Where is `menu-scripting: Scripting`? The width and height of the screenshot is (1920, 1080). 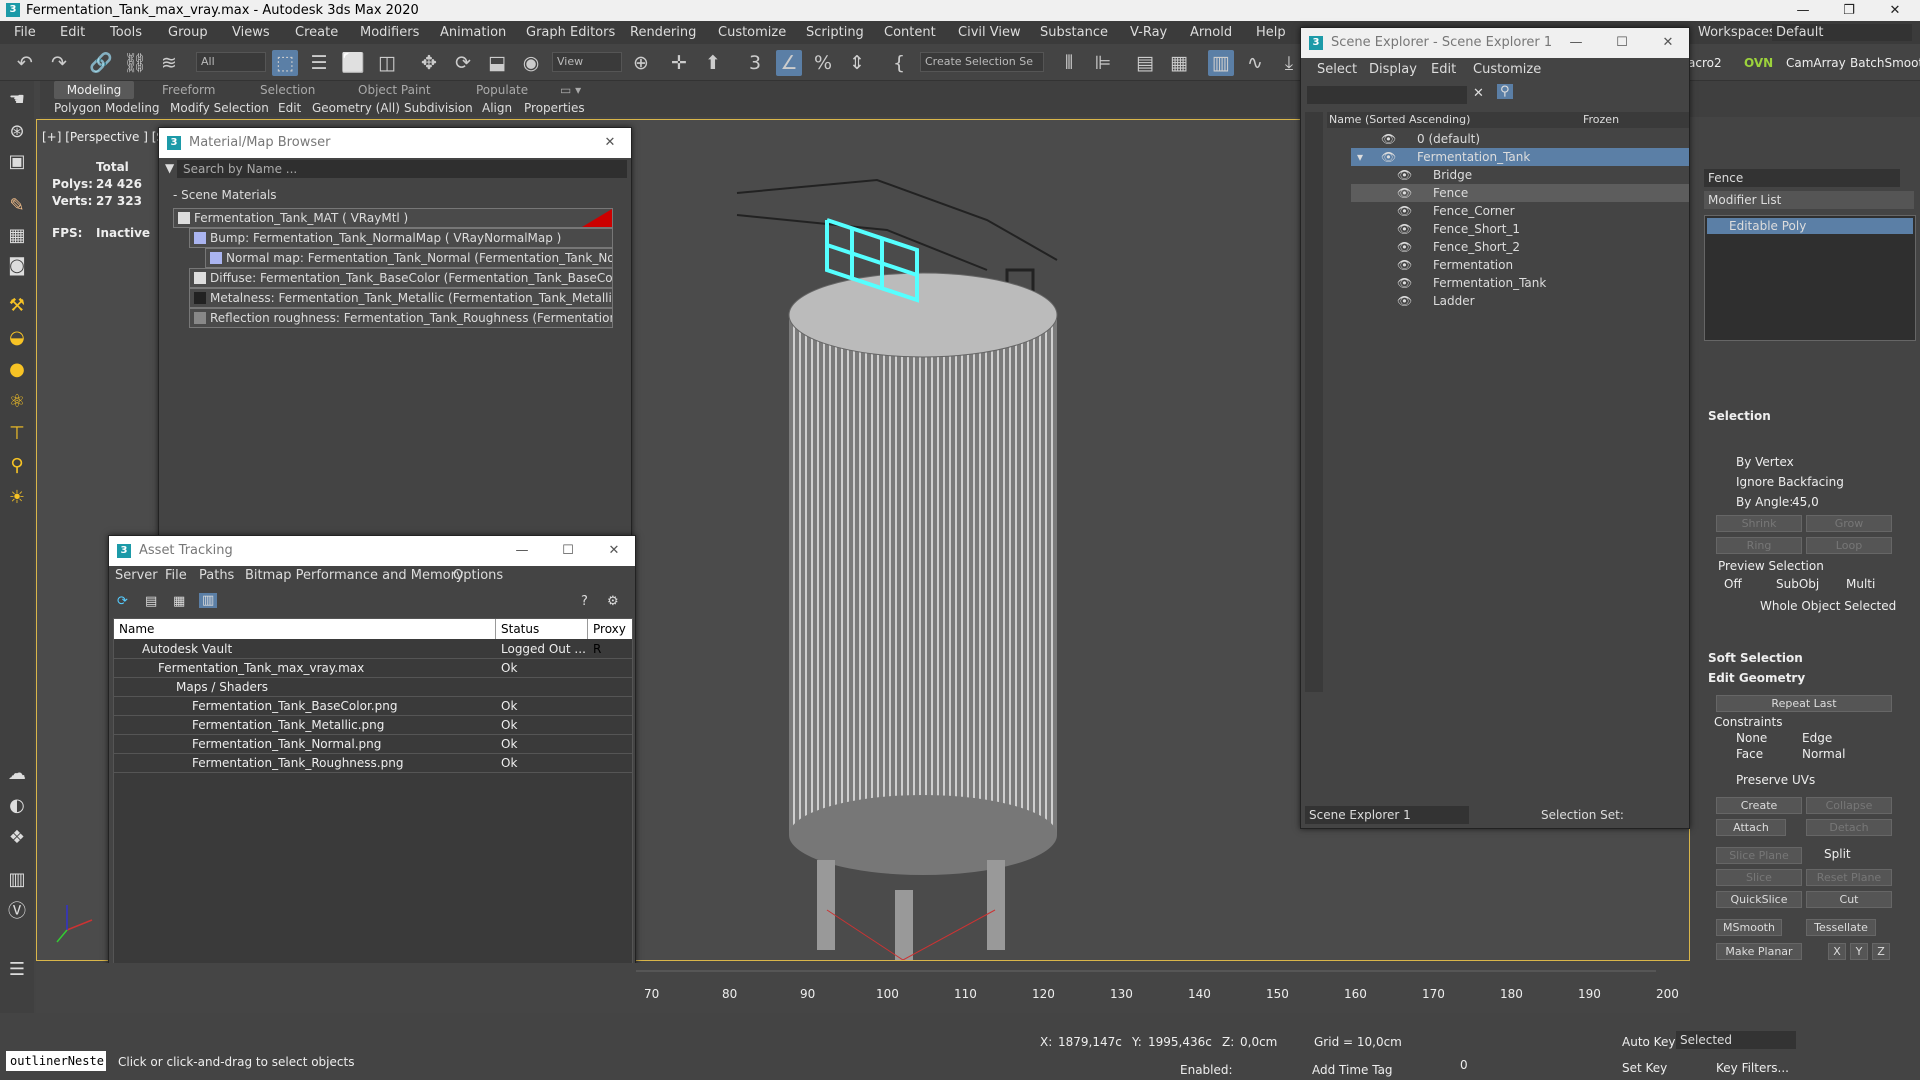
menu-scripting: Scripting is located at coordinates (835, 32).